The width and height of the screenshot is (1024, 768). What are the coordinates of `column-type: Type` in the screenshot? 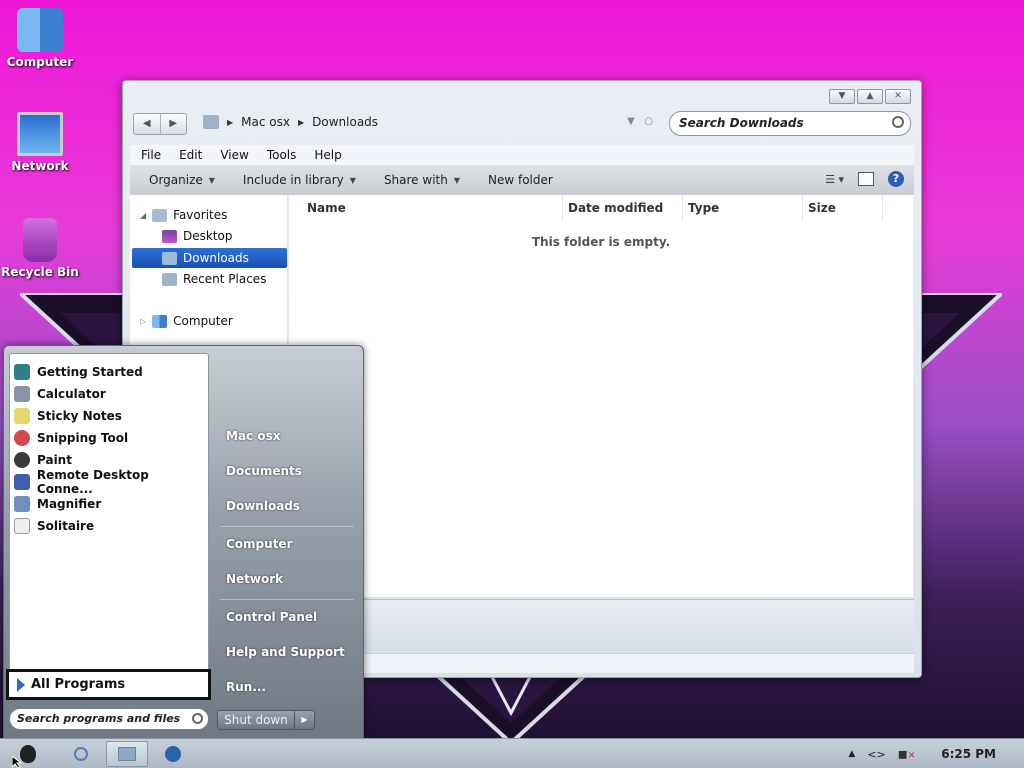 It's located at (743, 208).